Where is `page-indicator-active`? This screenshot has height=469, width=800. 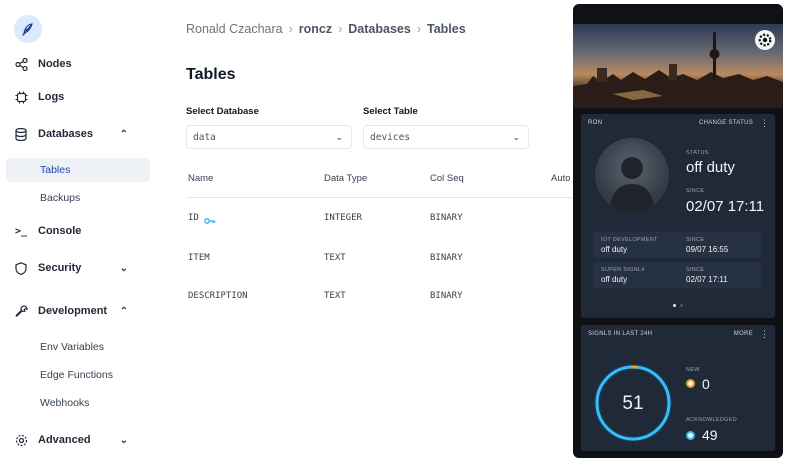
page-indicator-active is located at coordinates (674, 305).